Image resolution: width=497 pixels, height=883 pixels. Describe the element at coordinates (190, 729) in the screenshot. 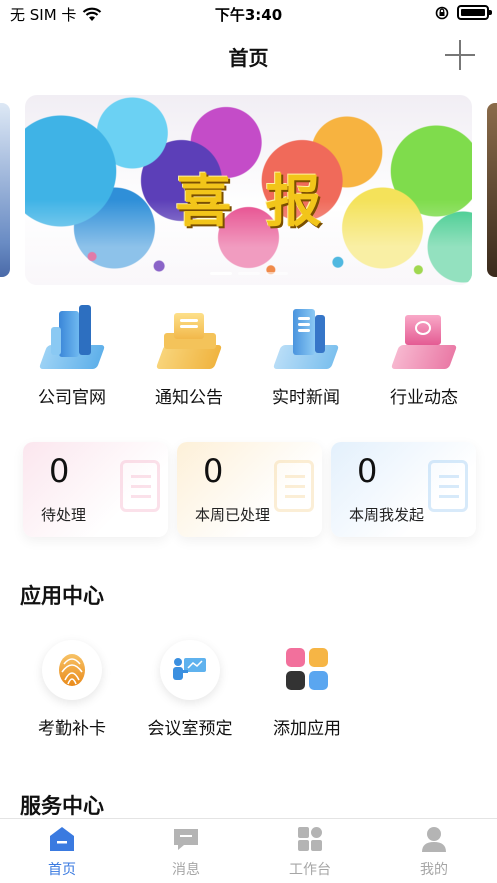

I see `app-label: 会议室预定` at that location.